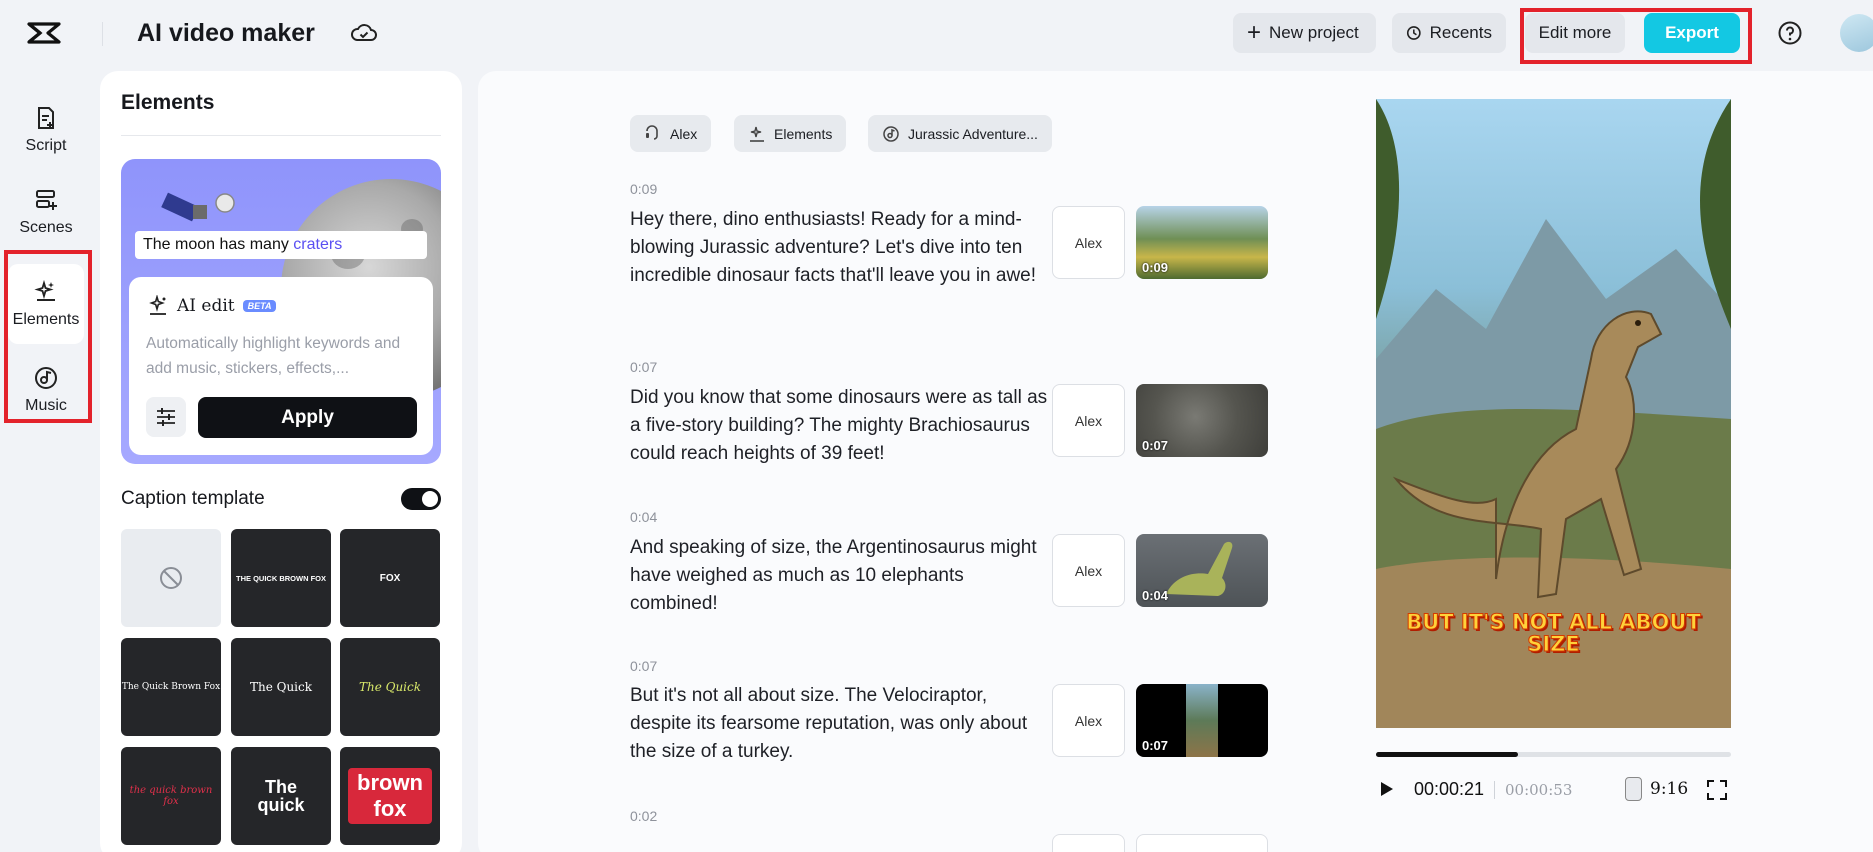 This screenshot has height=852, width=1873. I want to click on caption-template-item: THE QUICK BROWN FOX, so click(281, 578).